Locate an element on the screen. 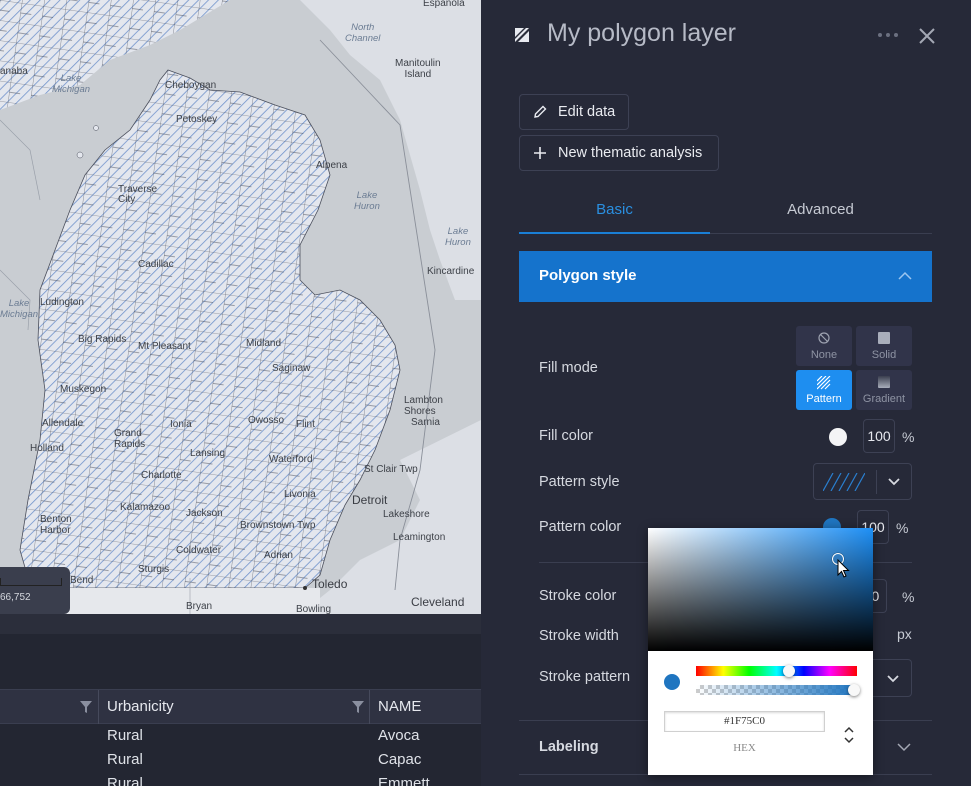  hue-slider is located at coordinates (776, 671).